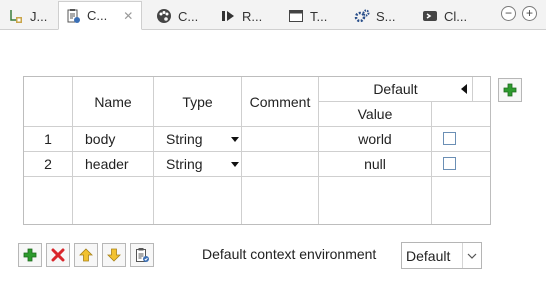 This screenshot has width=546, height=291. What do you see at coordinates (228, 16) in the screenshot?
I see `run-icon` at bounding box center [228, 16].